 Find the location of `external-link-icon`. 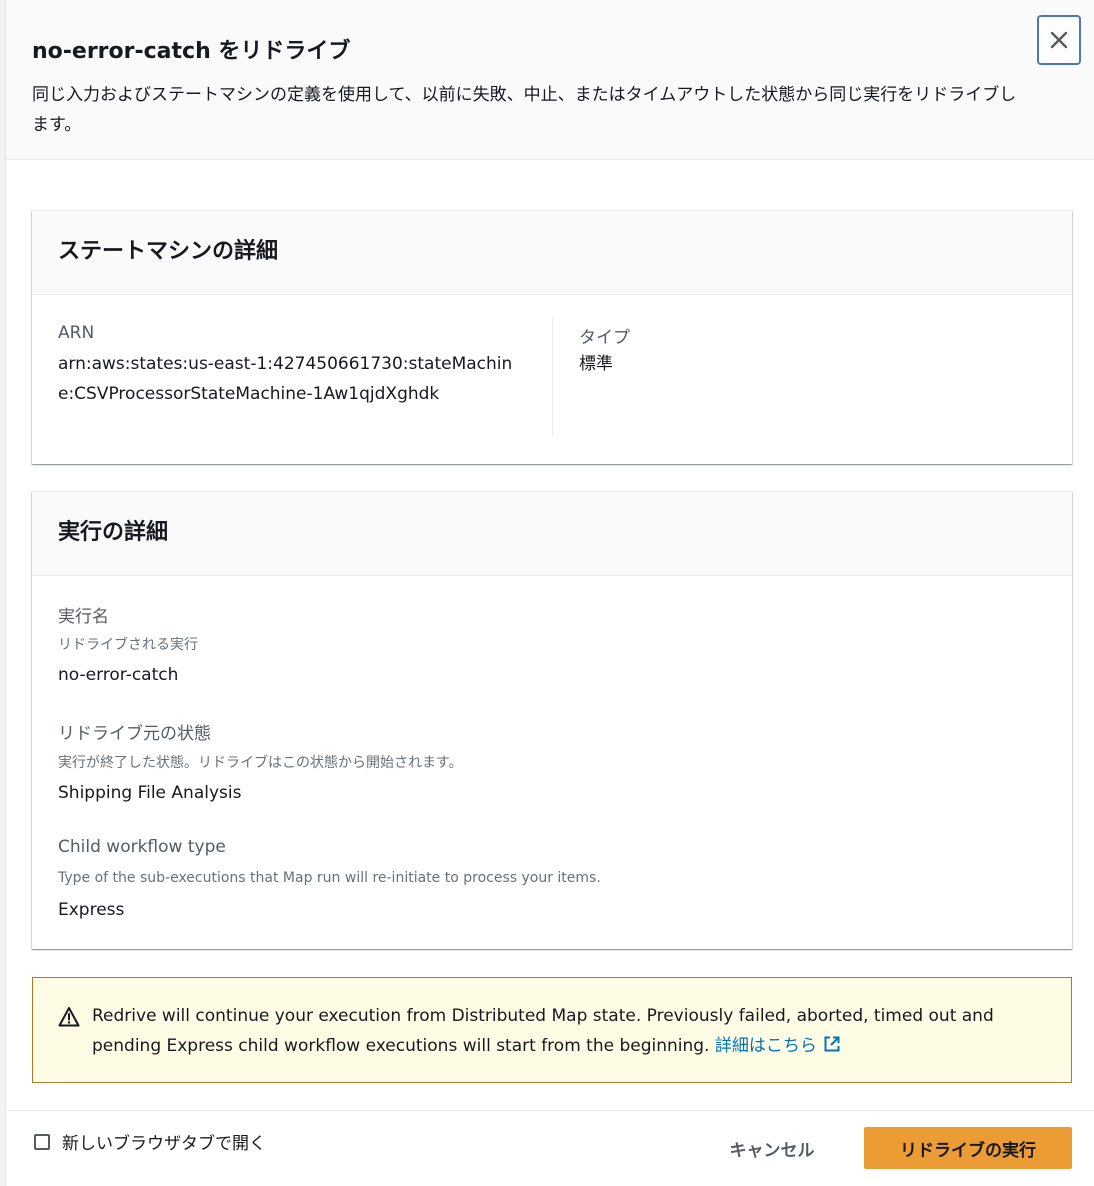

external-link-icon is located at coordinates (832, 1044).